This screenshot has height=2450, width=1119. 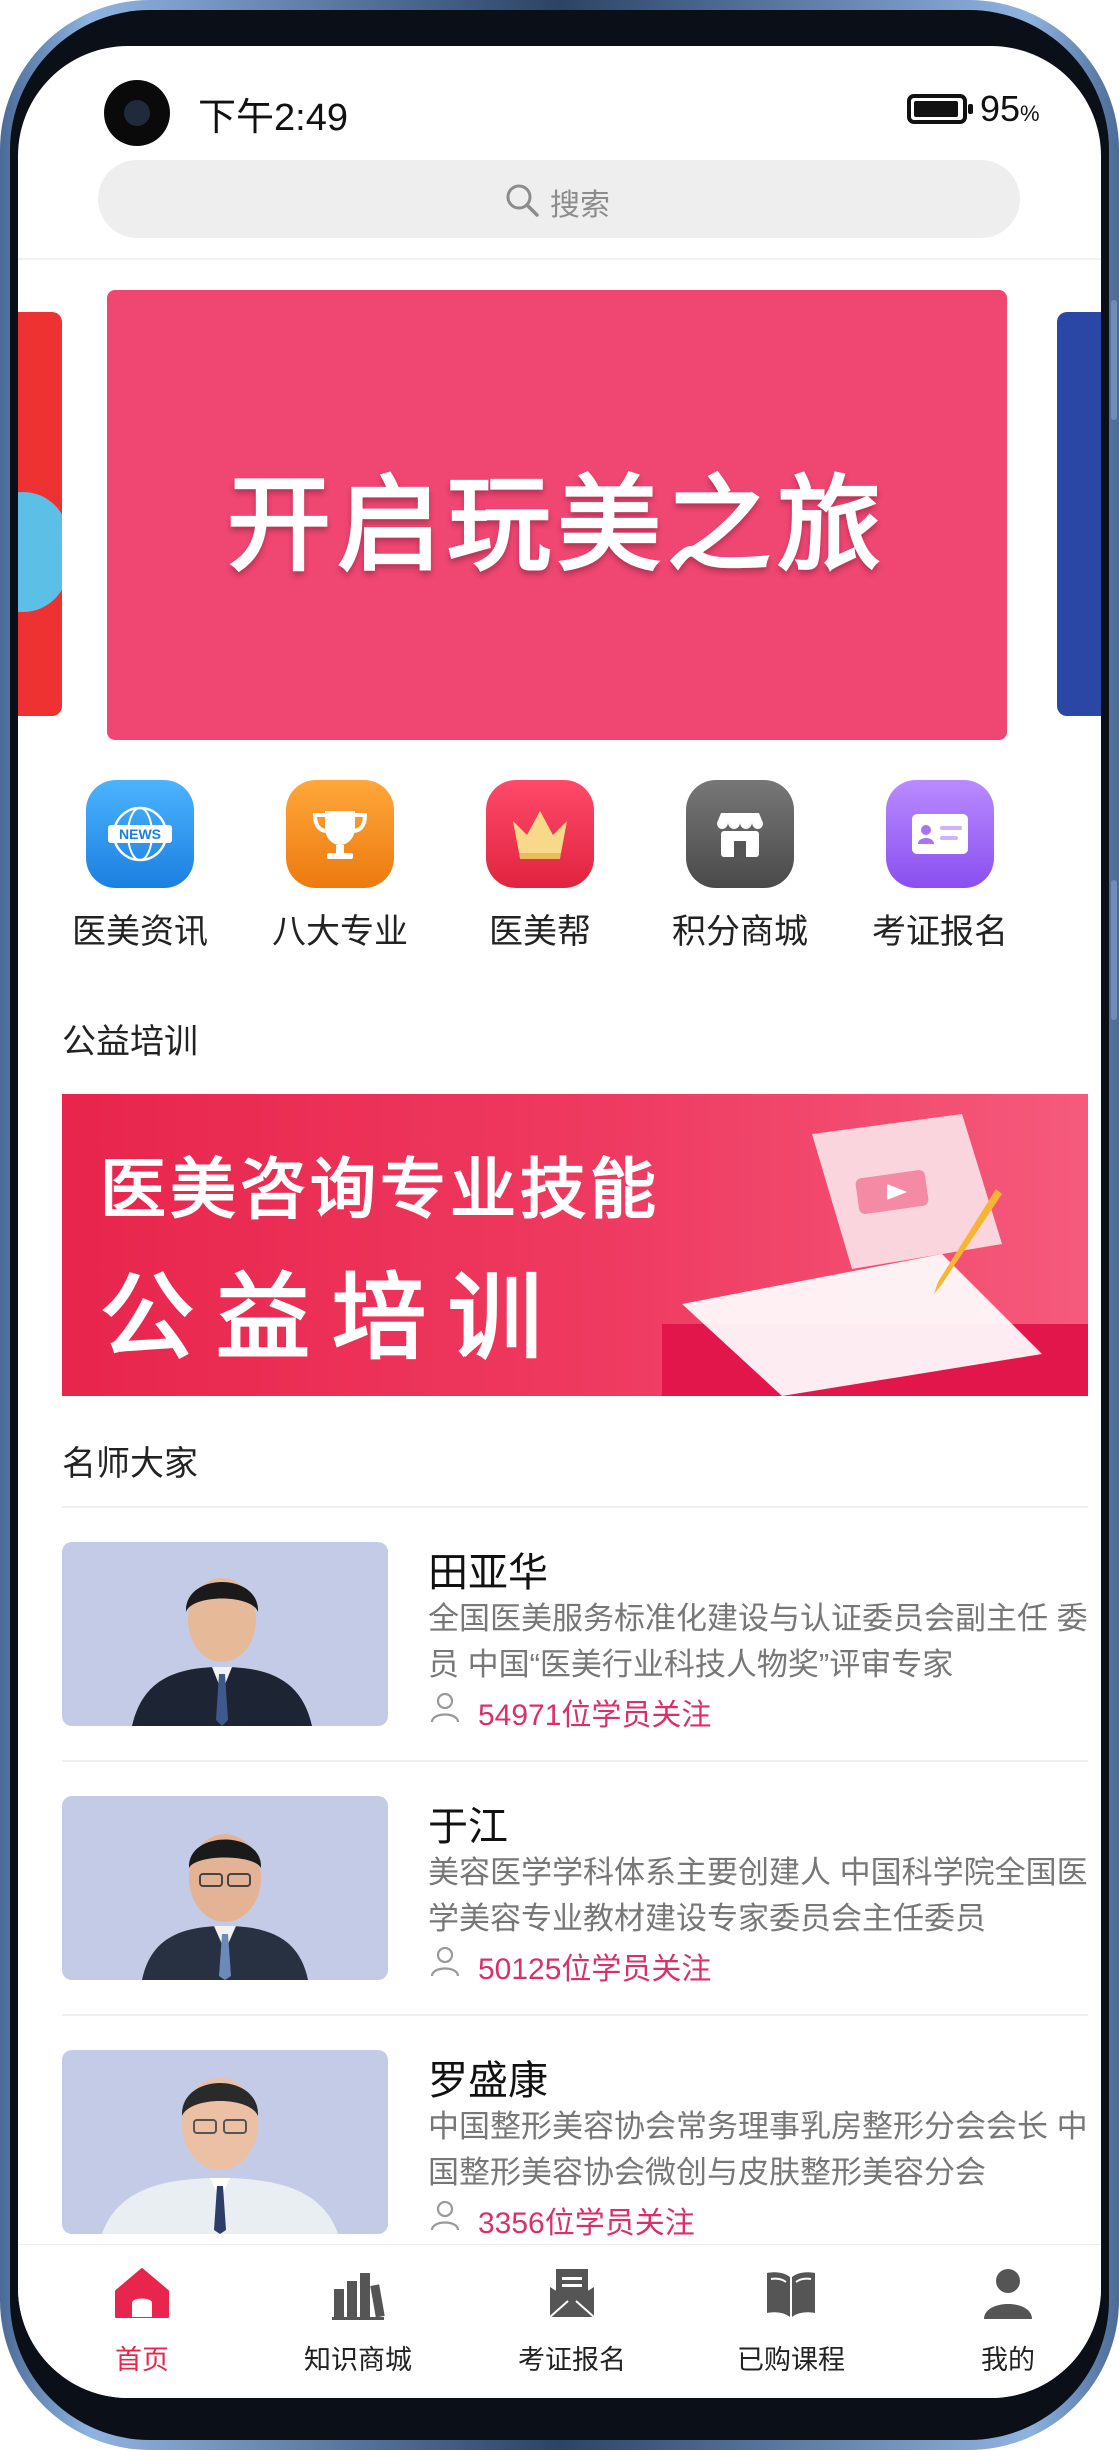 What do you see at coordinates (758, 2149) in the screenshot?
I see `teacher-description: 中国整形美容协会常务理事乳房整形分会会长 中国整形美容协会微创与皮肤整形美容分会` at bounding box center [758, 2149].